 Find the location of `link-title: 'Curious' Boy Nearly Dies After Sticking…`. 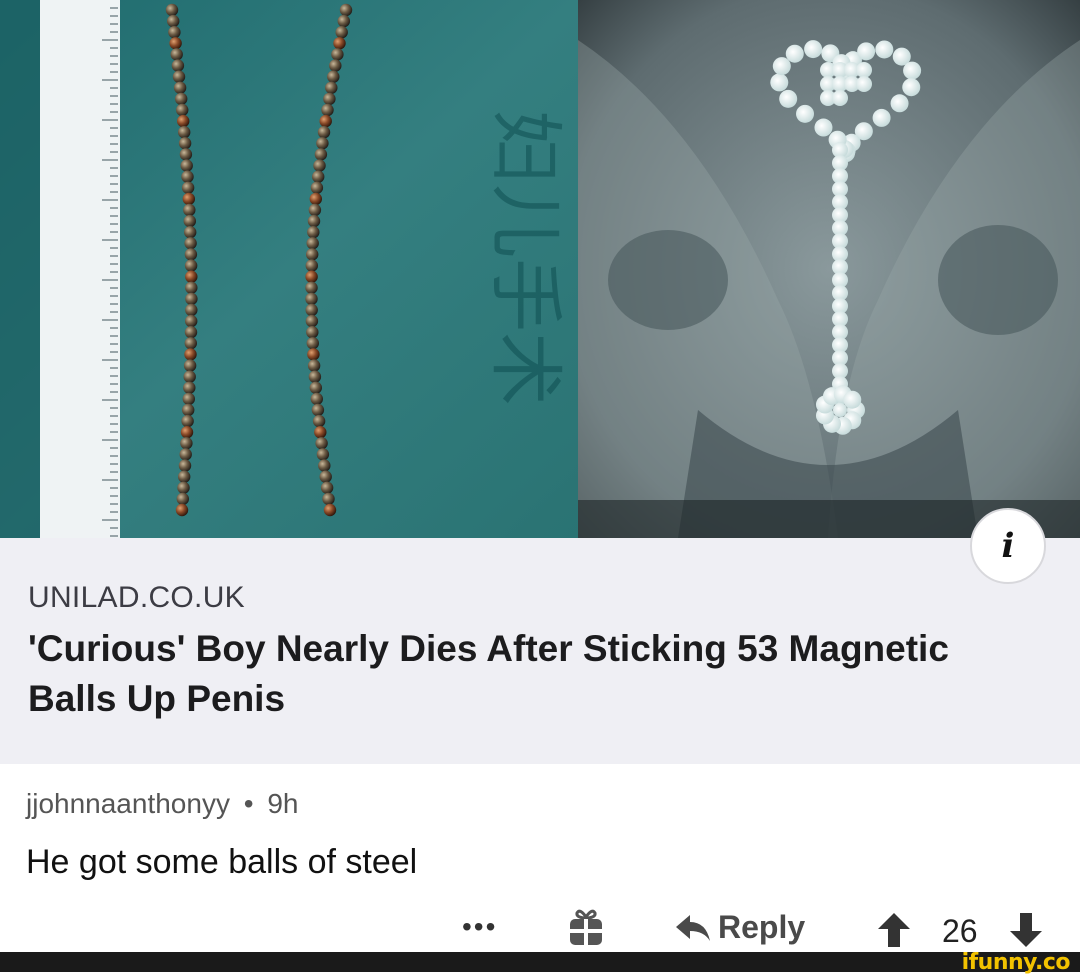

link-title: 'Curious' Boy Nearly Dies After Sticking… is located at coordinates (488, 673).